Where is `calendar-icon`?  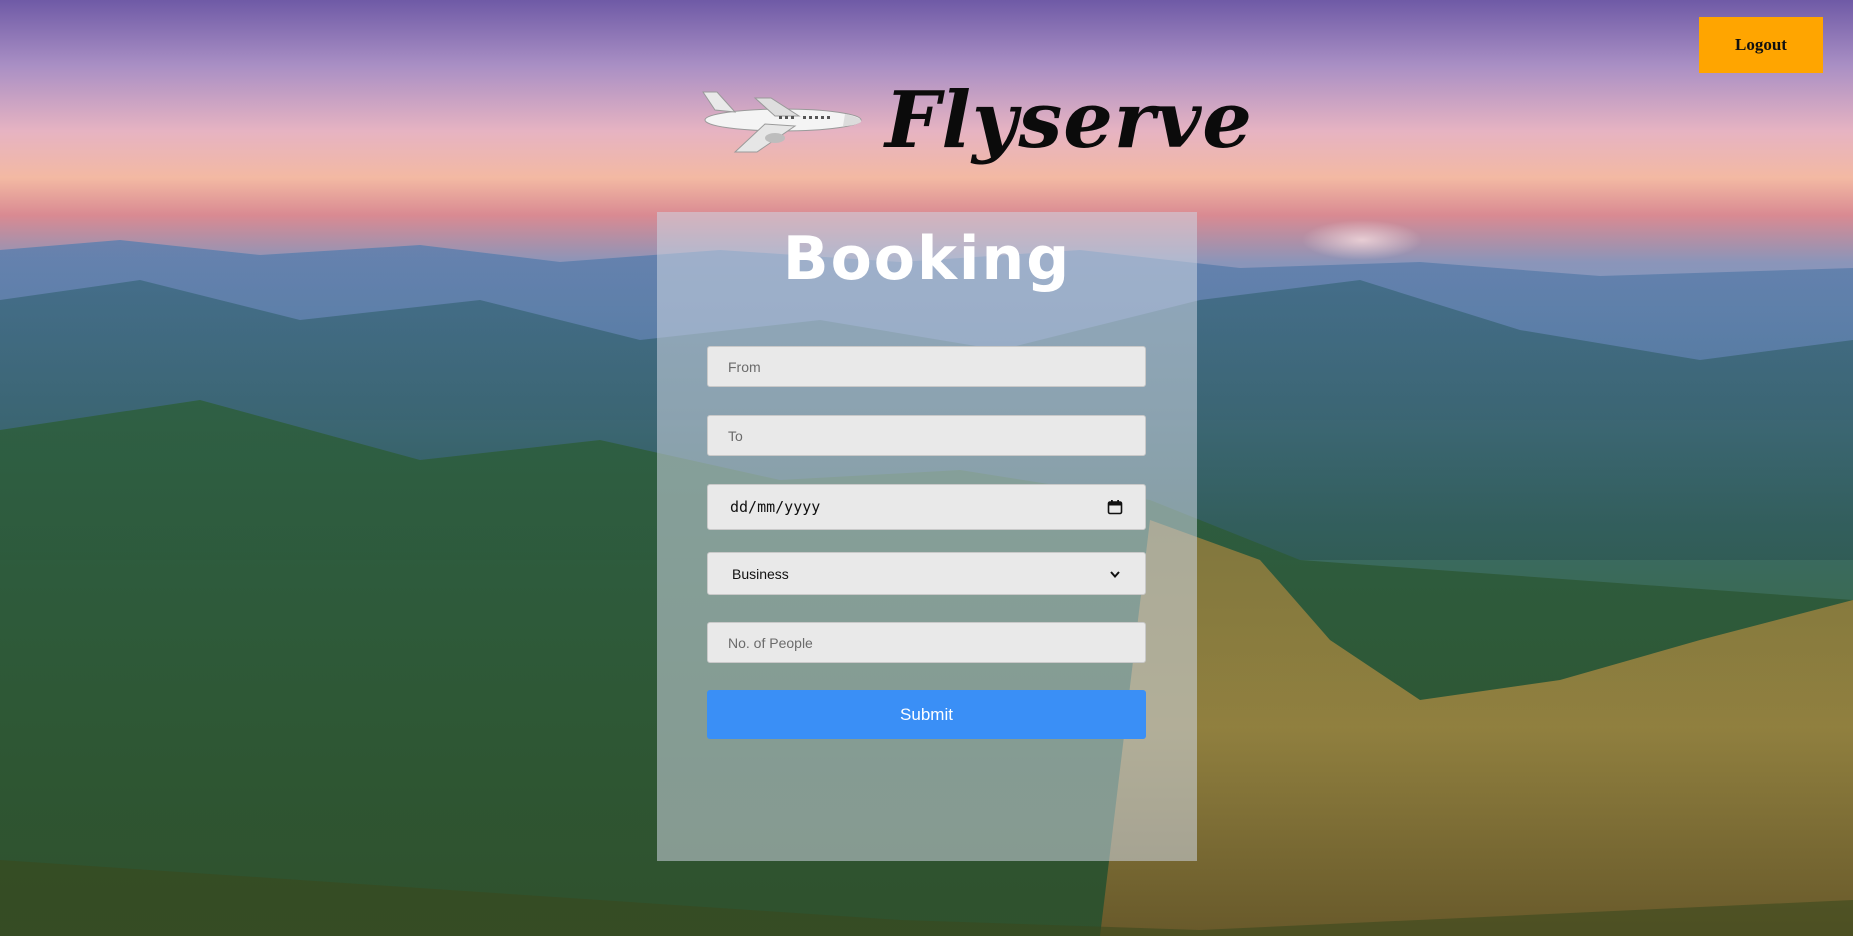
calendar-icon is located at coordinates (1115, 507).